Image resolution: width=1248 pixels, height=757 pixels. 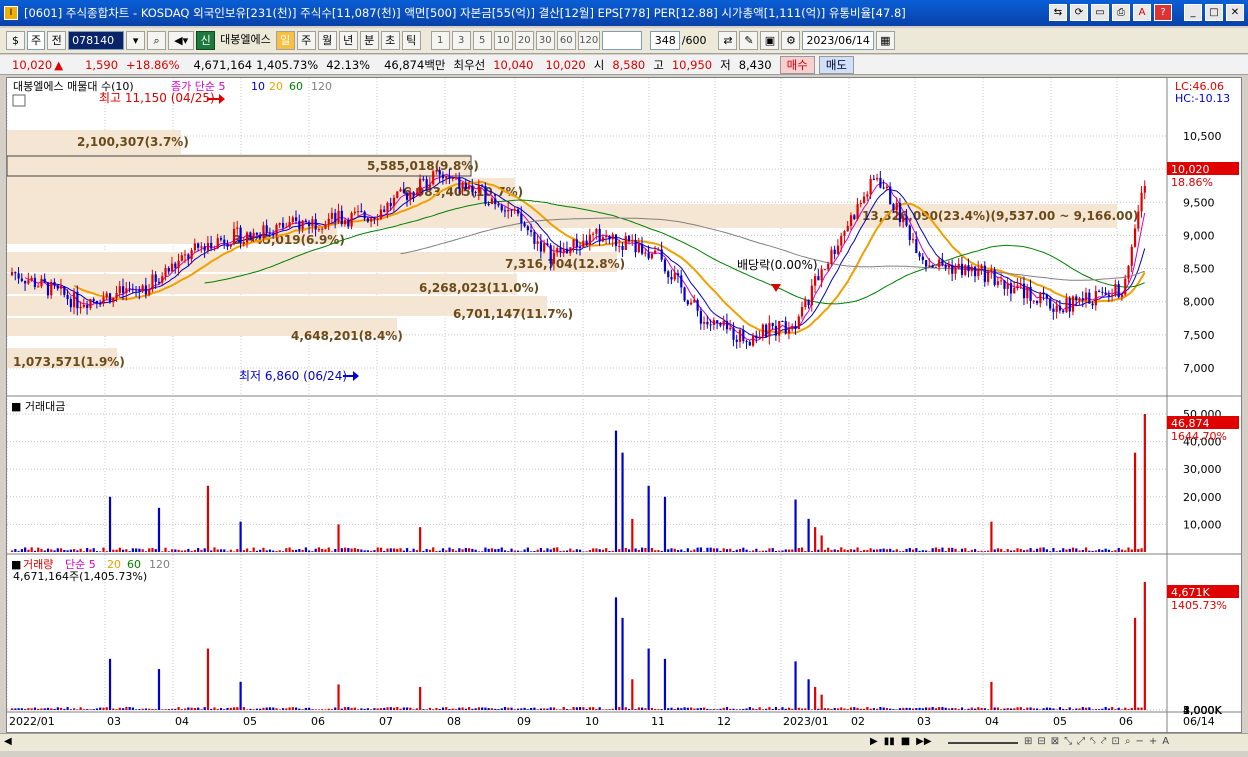 What do you see at coordinates (1235, 12) in the screenshot?
I see `close-button: ✕` at bounding box center [1235, 12].